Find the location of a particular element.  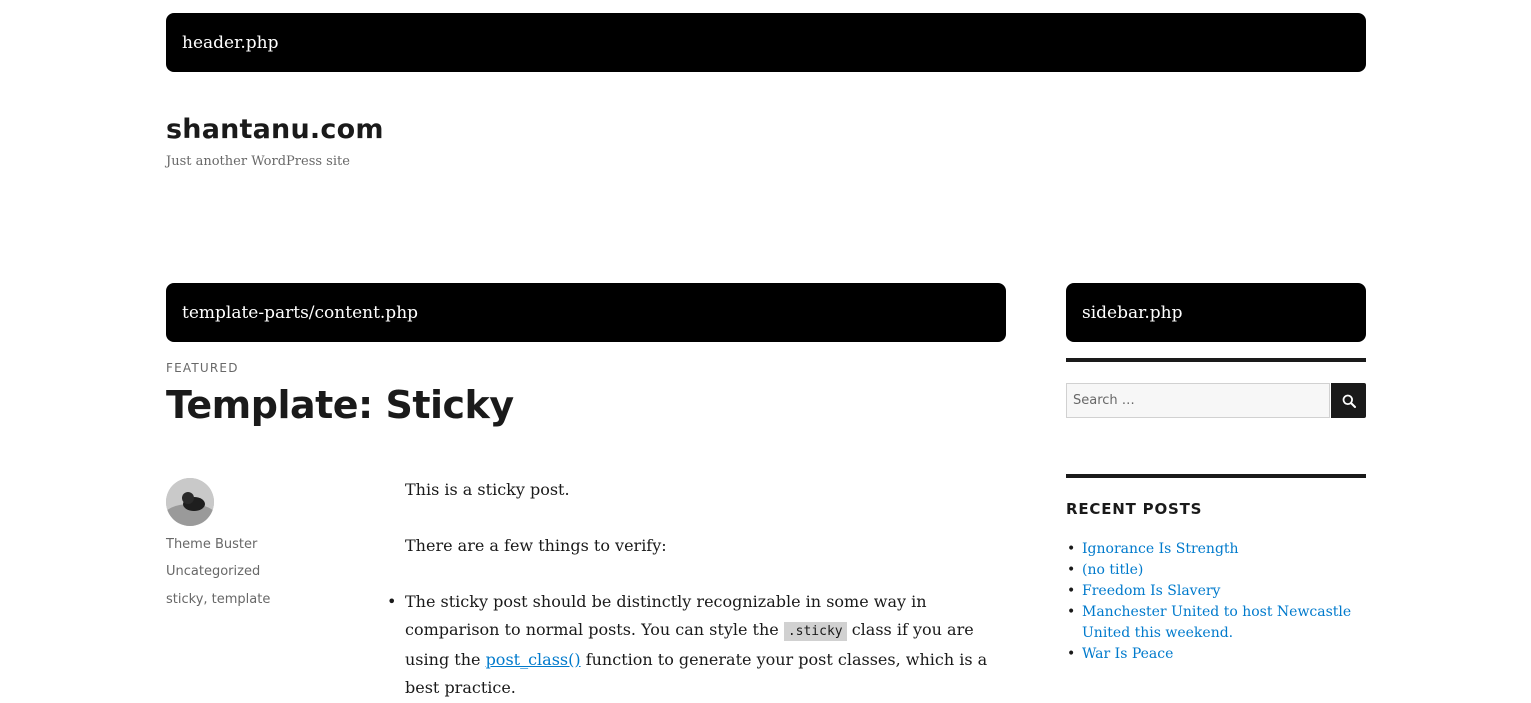

list-item: War Is Peace is located at coordinates (1216, 654).